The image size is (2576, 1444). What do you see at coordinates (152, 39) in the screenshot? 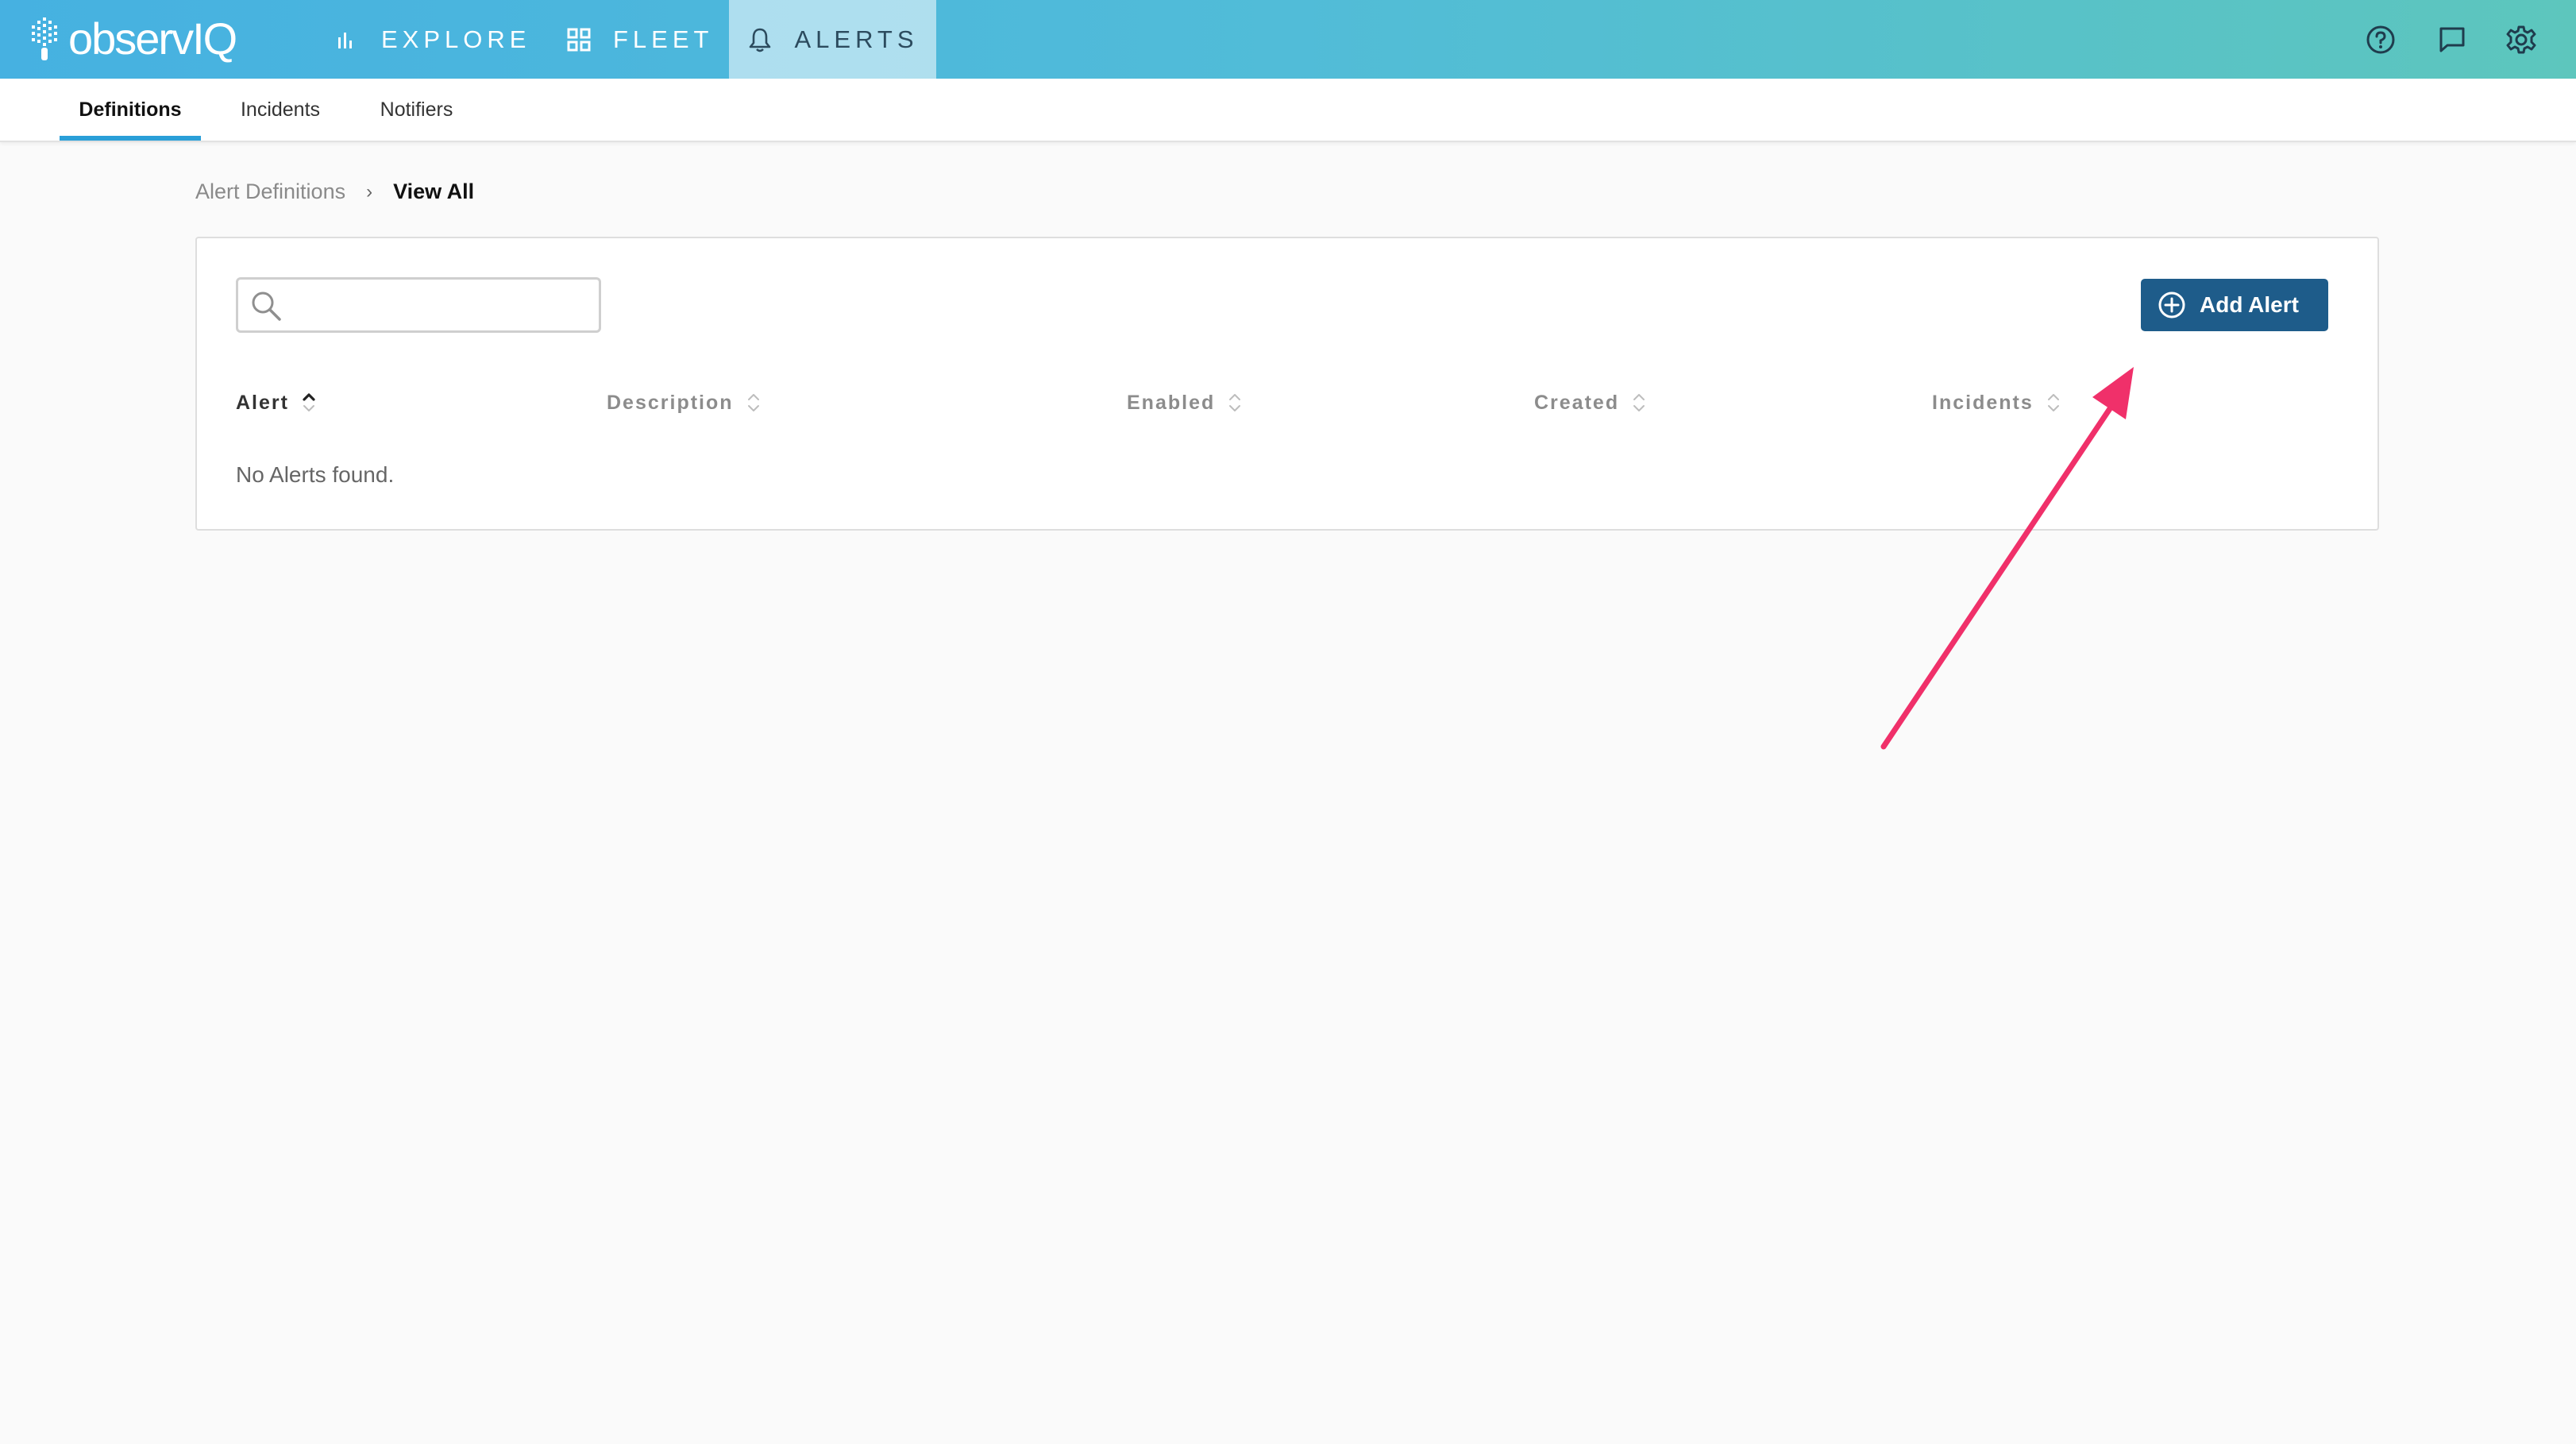
I see `logo-text: observIQ` at bounding box center [152, 39].